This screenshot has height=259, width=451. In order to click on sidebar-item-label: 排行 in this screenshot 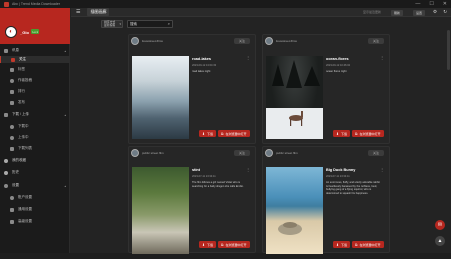, I will do `click(21, 91)`.